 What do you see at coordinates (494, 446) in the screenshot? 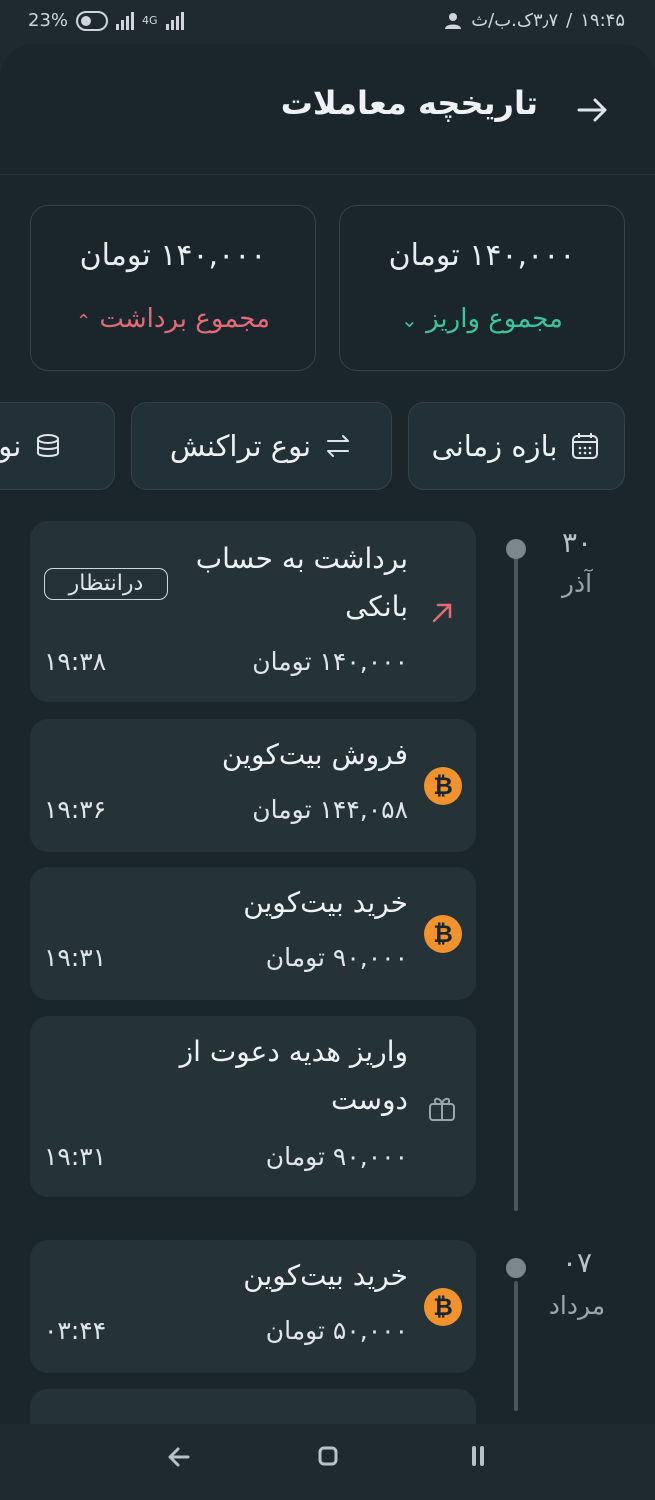
I see `filter-date-range-label: بازه زمانی` at bounding box center [494, 446].